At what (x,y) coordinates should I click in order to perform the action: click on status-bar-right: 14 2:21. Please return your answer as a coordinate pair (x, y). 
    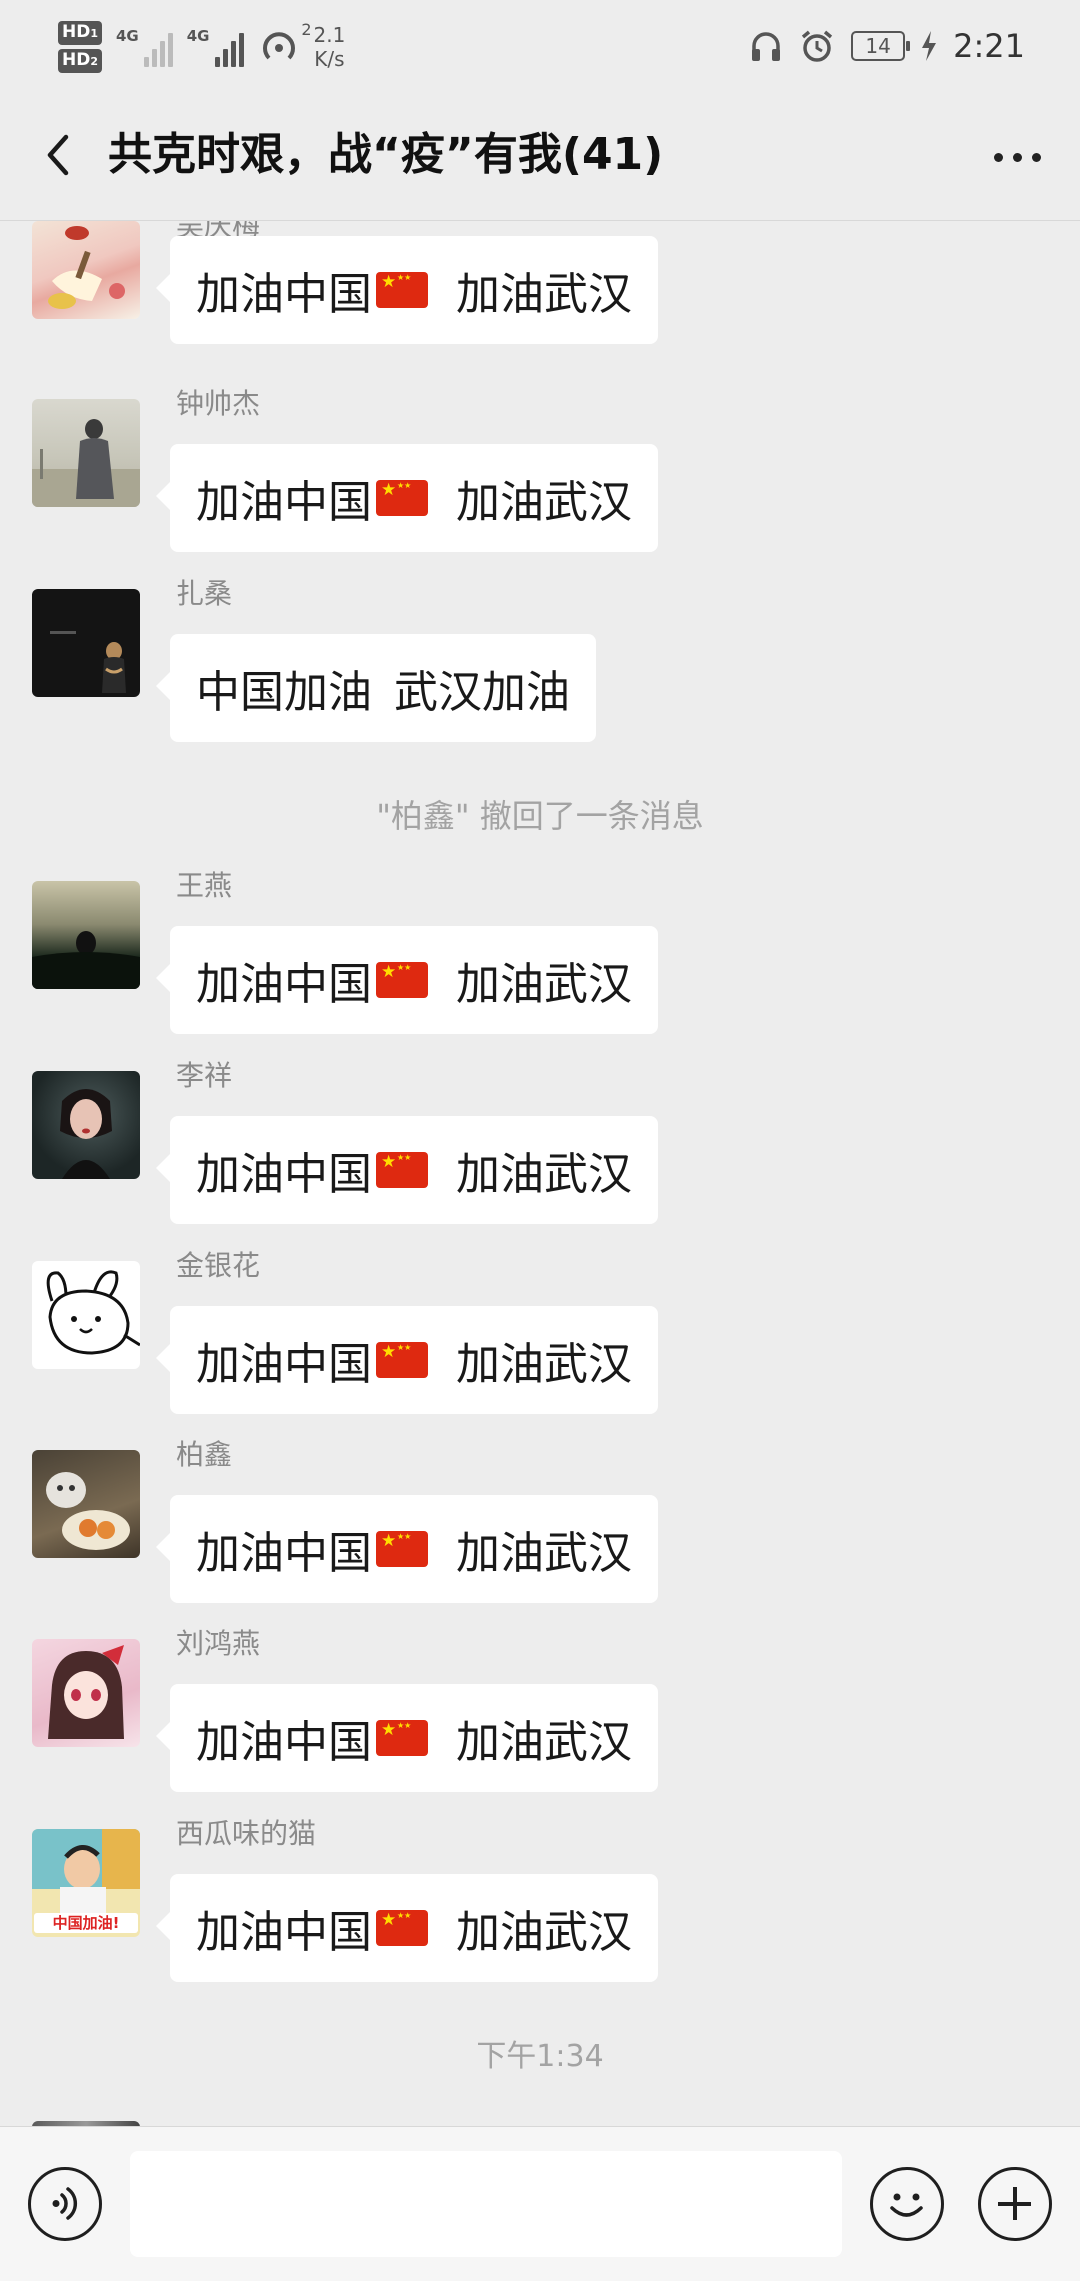
    Looking at the image, I should click on (887, 46).